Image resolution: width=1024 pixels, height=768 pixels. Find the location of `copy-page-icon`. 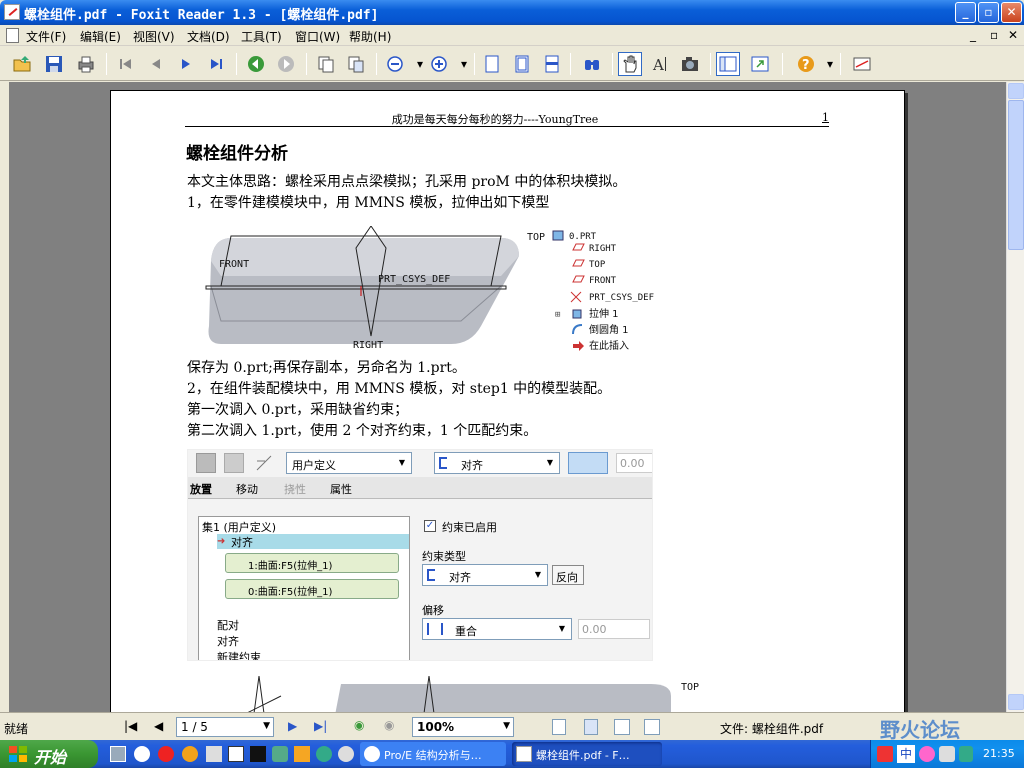

copy-page-icon is located at coordinates (326, 64).